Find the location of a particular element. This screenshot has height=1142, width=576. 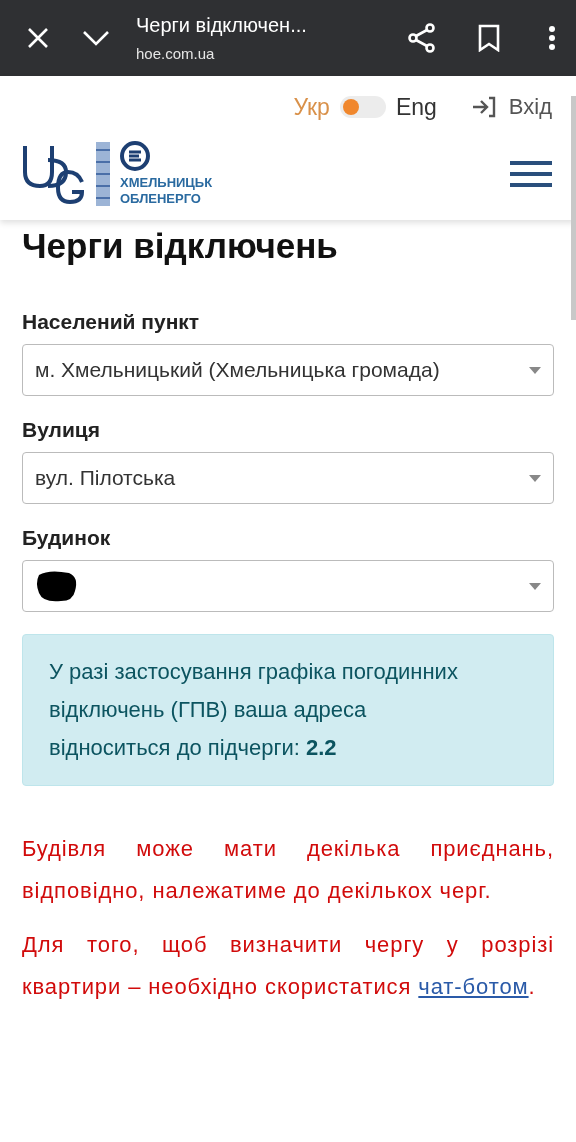

chevron-down-icon is located at coordinates (96, 38).